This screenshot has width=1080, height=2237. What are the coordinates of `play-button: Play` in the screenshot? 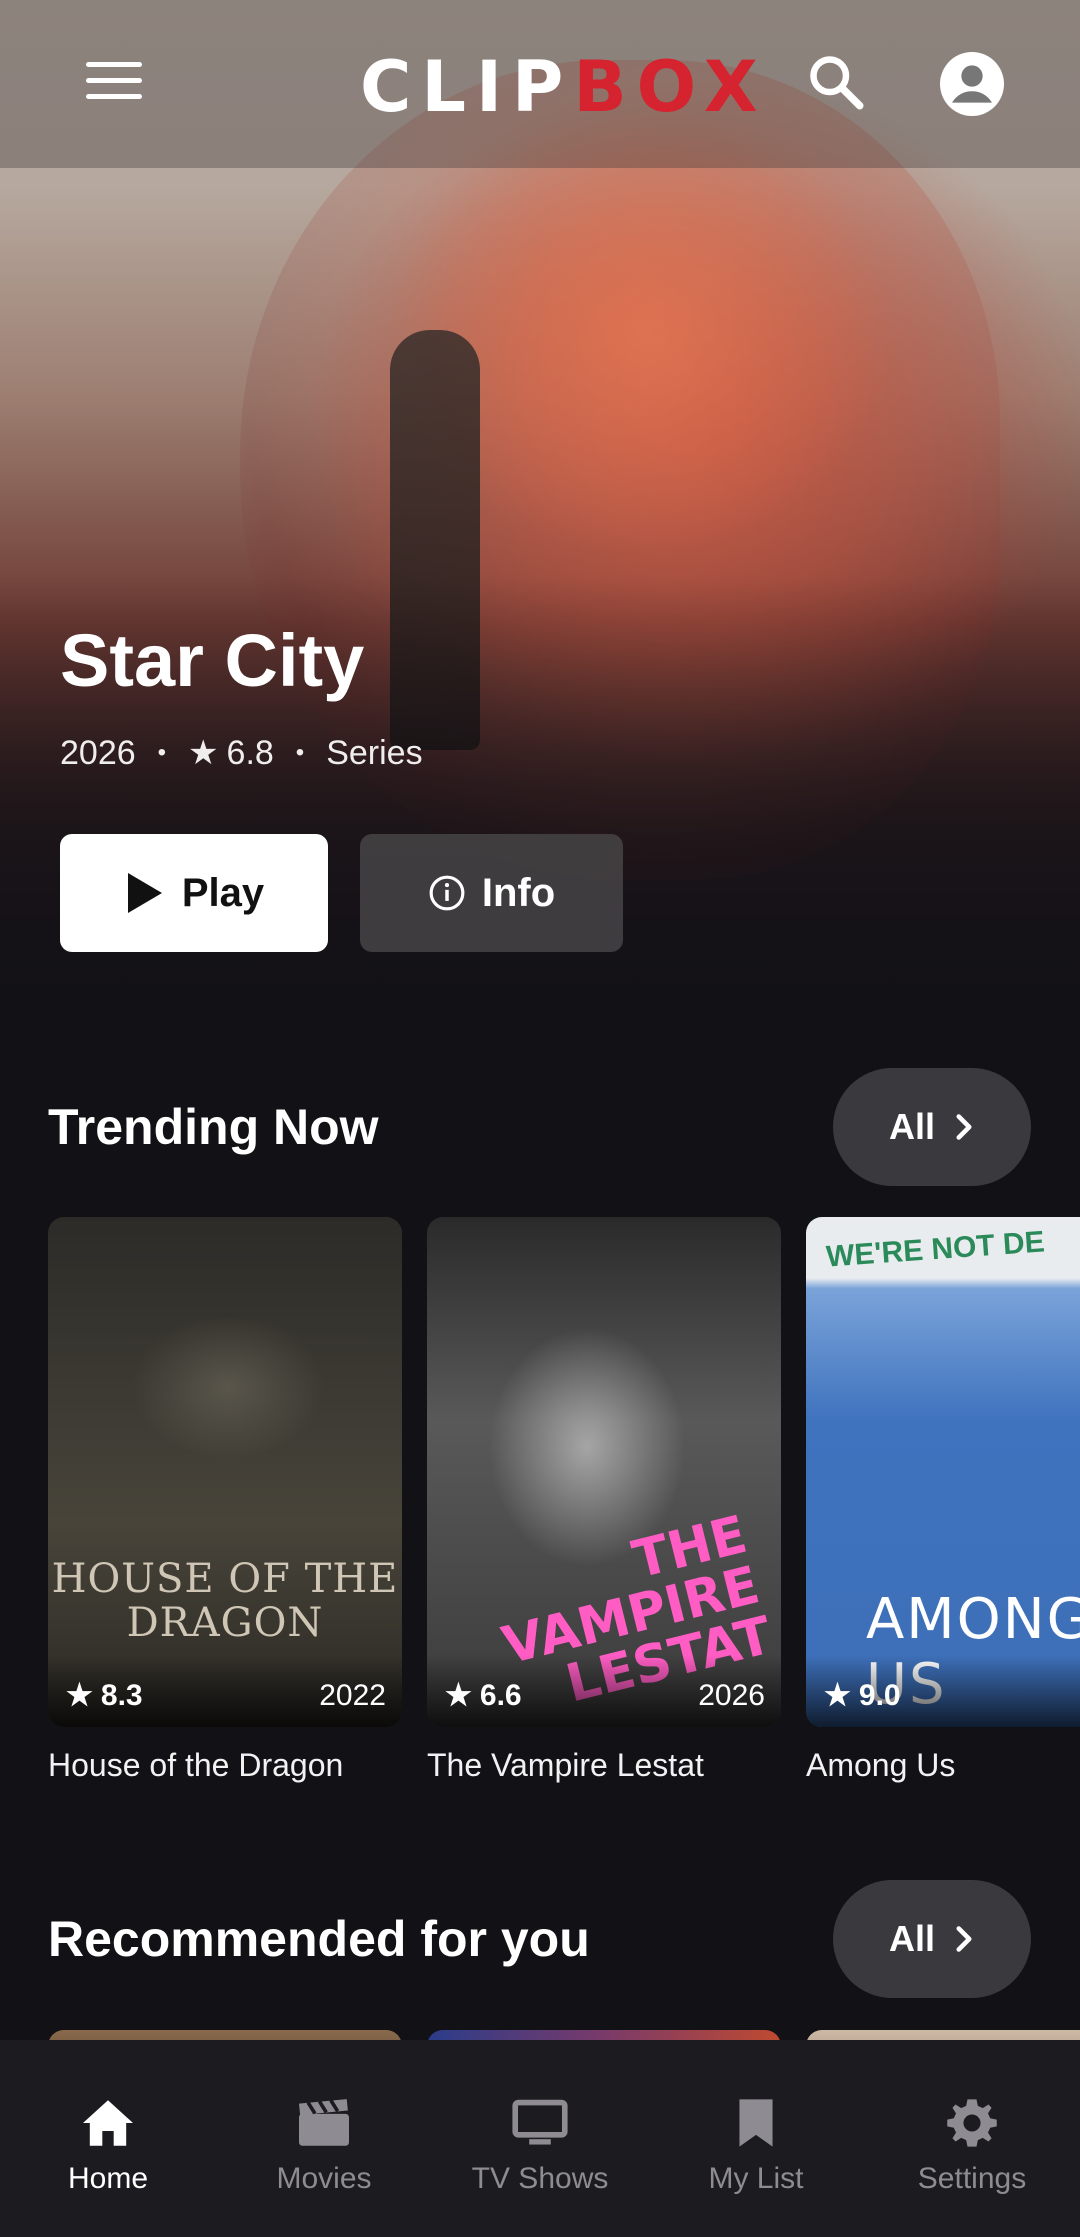 It's located at (194, 893).